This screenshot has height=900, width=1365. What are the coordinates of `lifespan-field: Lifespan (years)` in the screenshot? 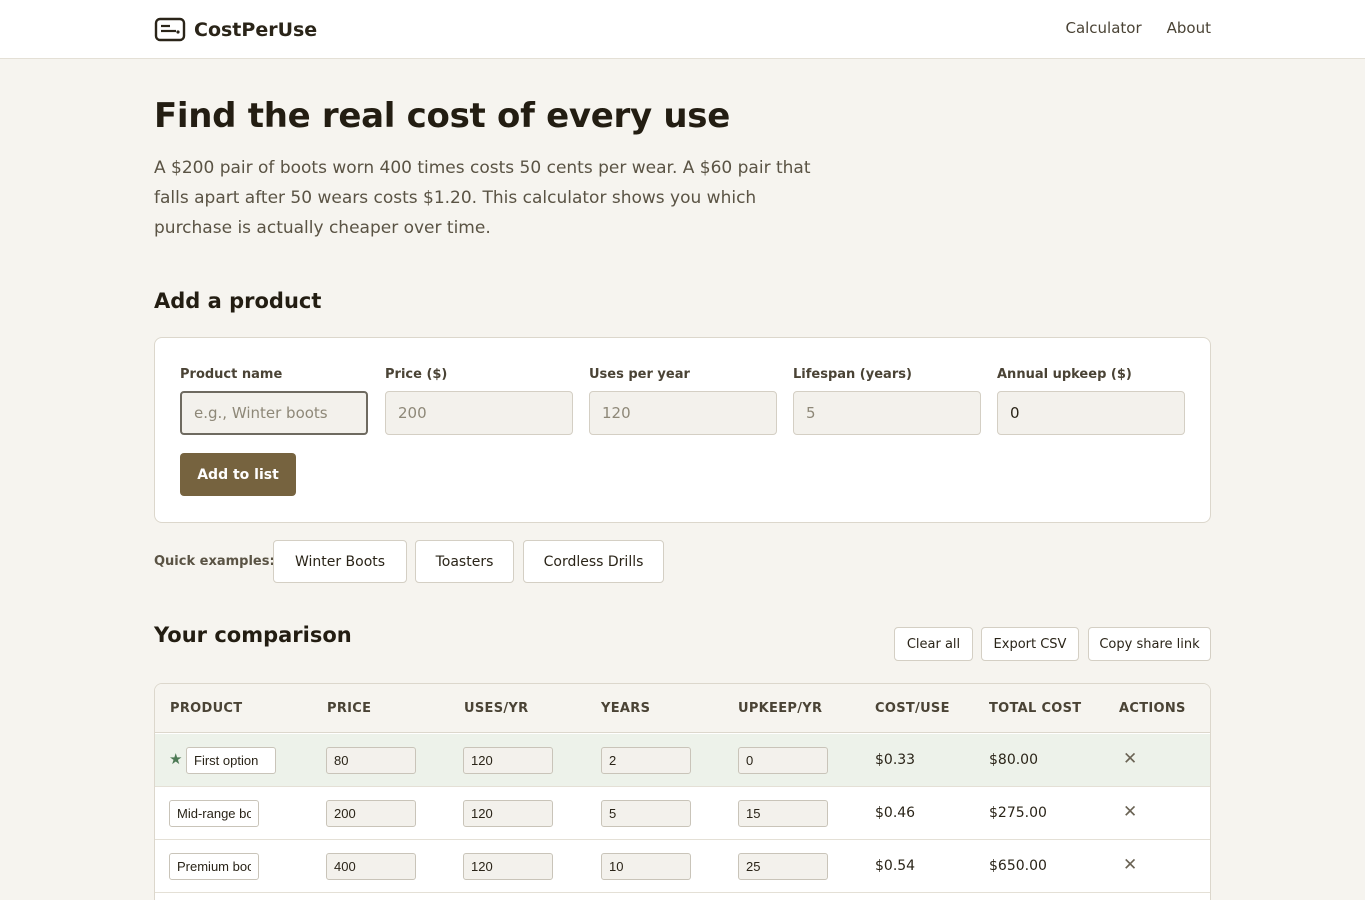 It's located at (887, 401).